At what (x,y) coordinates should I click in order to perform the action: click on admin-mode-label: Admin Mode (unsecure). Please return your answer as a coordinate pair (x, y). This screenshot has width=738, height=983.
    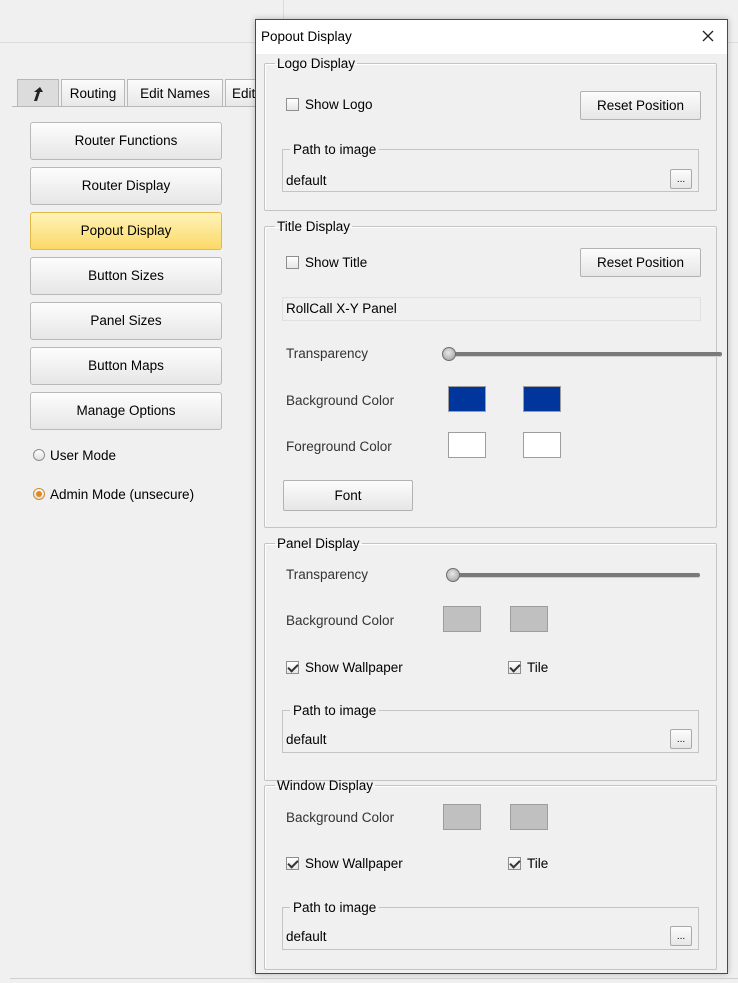
    Looking at the image, I should click on (122, 494).